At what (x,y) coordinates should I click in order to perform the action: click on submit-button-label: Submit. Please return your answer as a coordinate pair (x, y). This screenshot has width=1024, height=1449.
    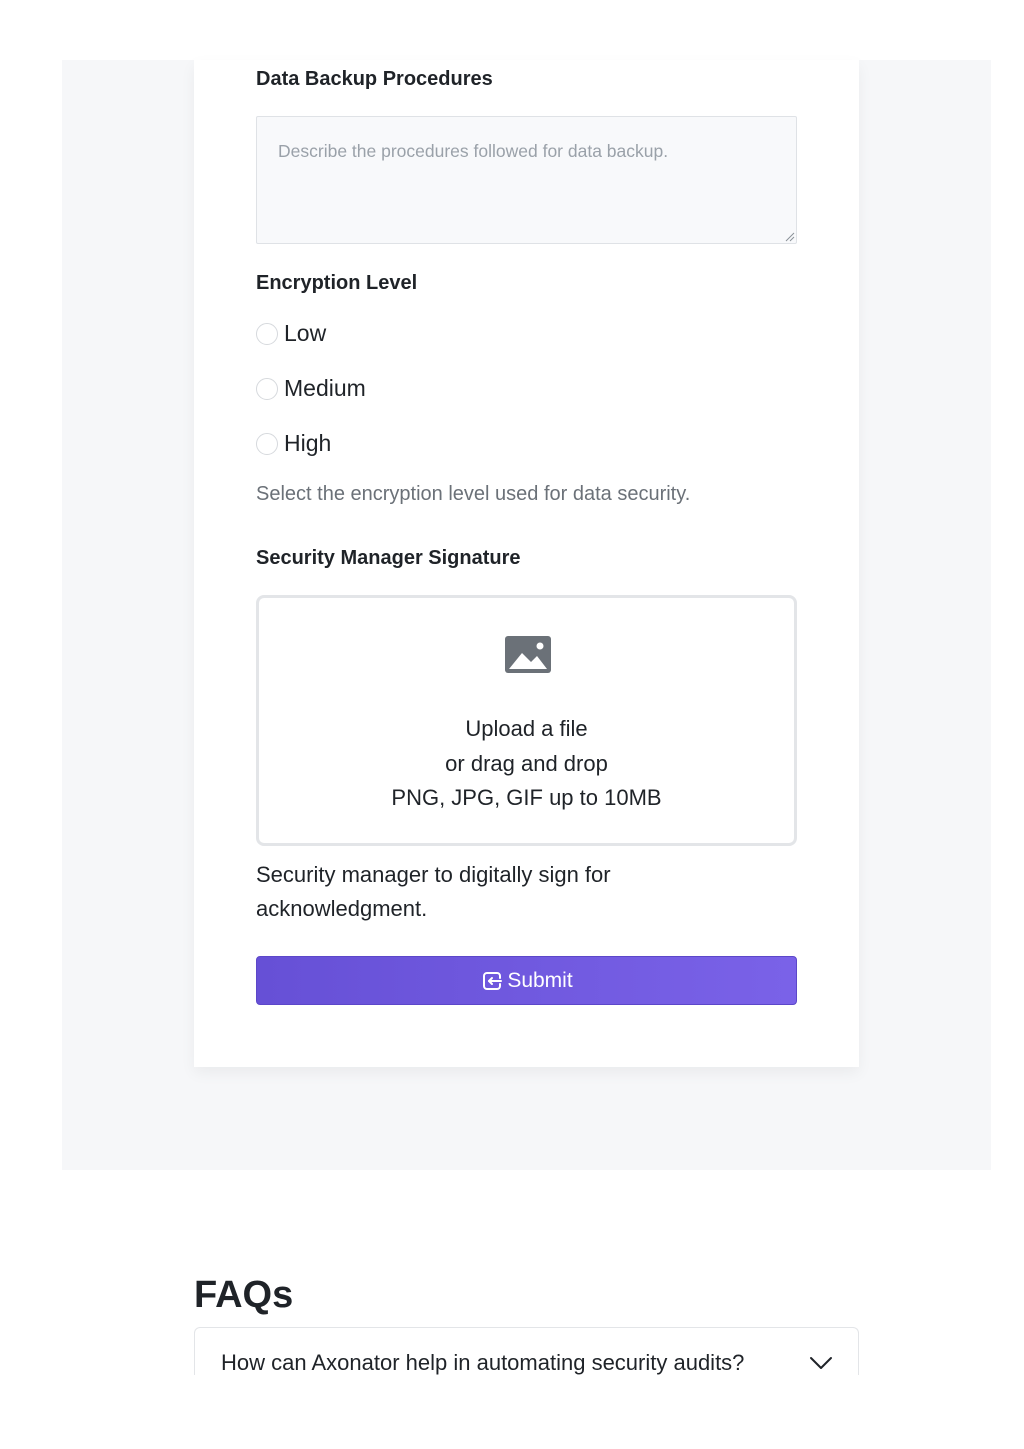
    Looking at the image, I should click on (540, 980).